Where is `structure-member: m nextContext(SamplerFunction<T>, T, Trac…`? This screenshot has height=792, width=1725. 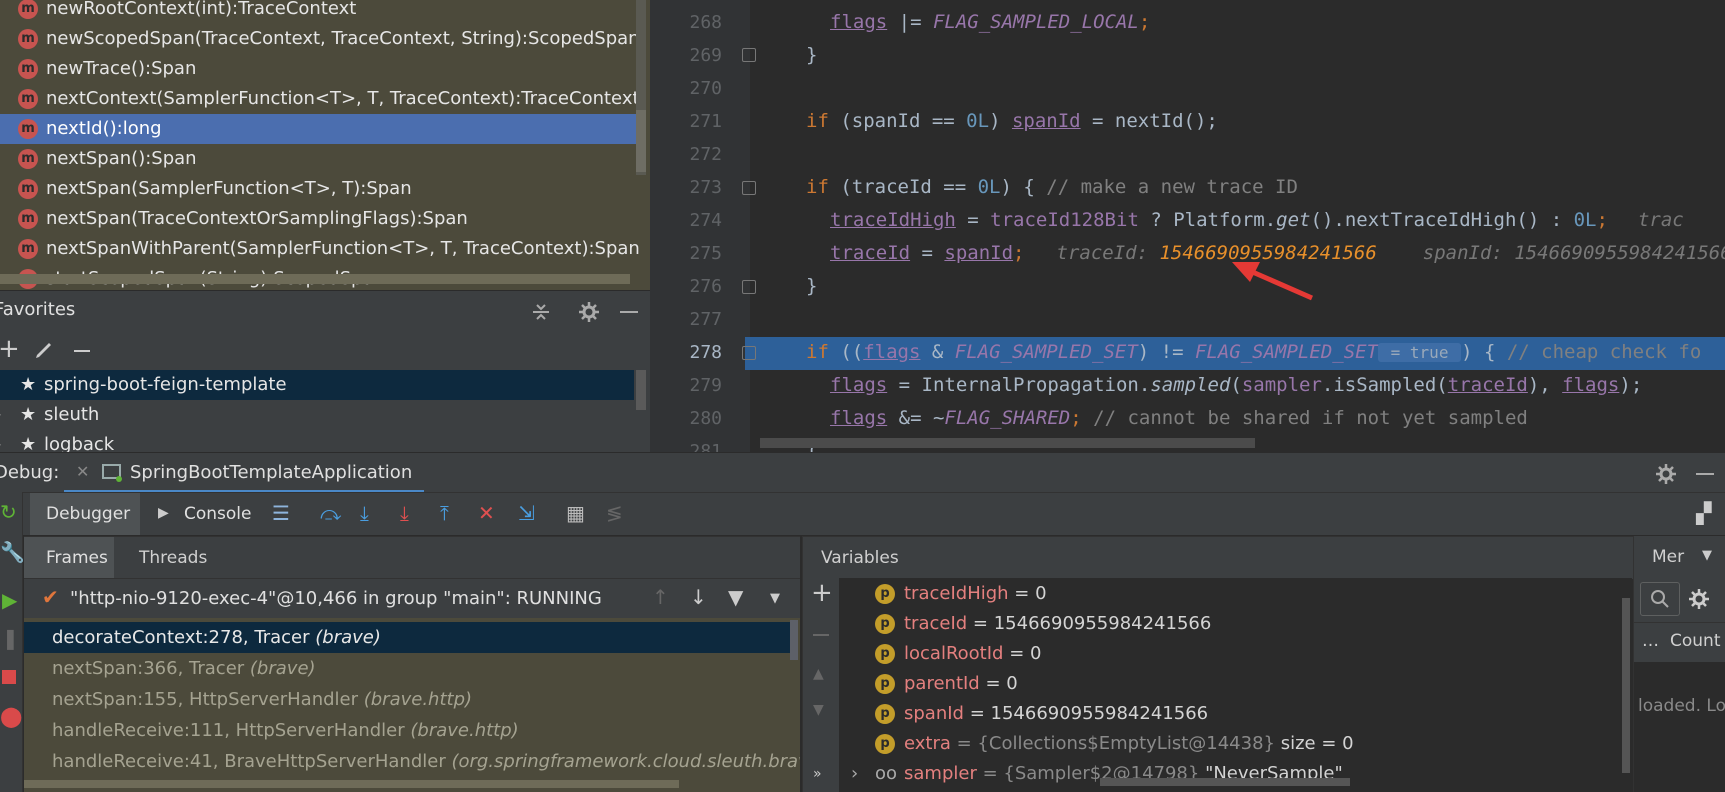
structure-member: m nextContext(SamplerFunction<T>, T, Trac… is located at coordinates (320, 99).